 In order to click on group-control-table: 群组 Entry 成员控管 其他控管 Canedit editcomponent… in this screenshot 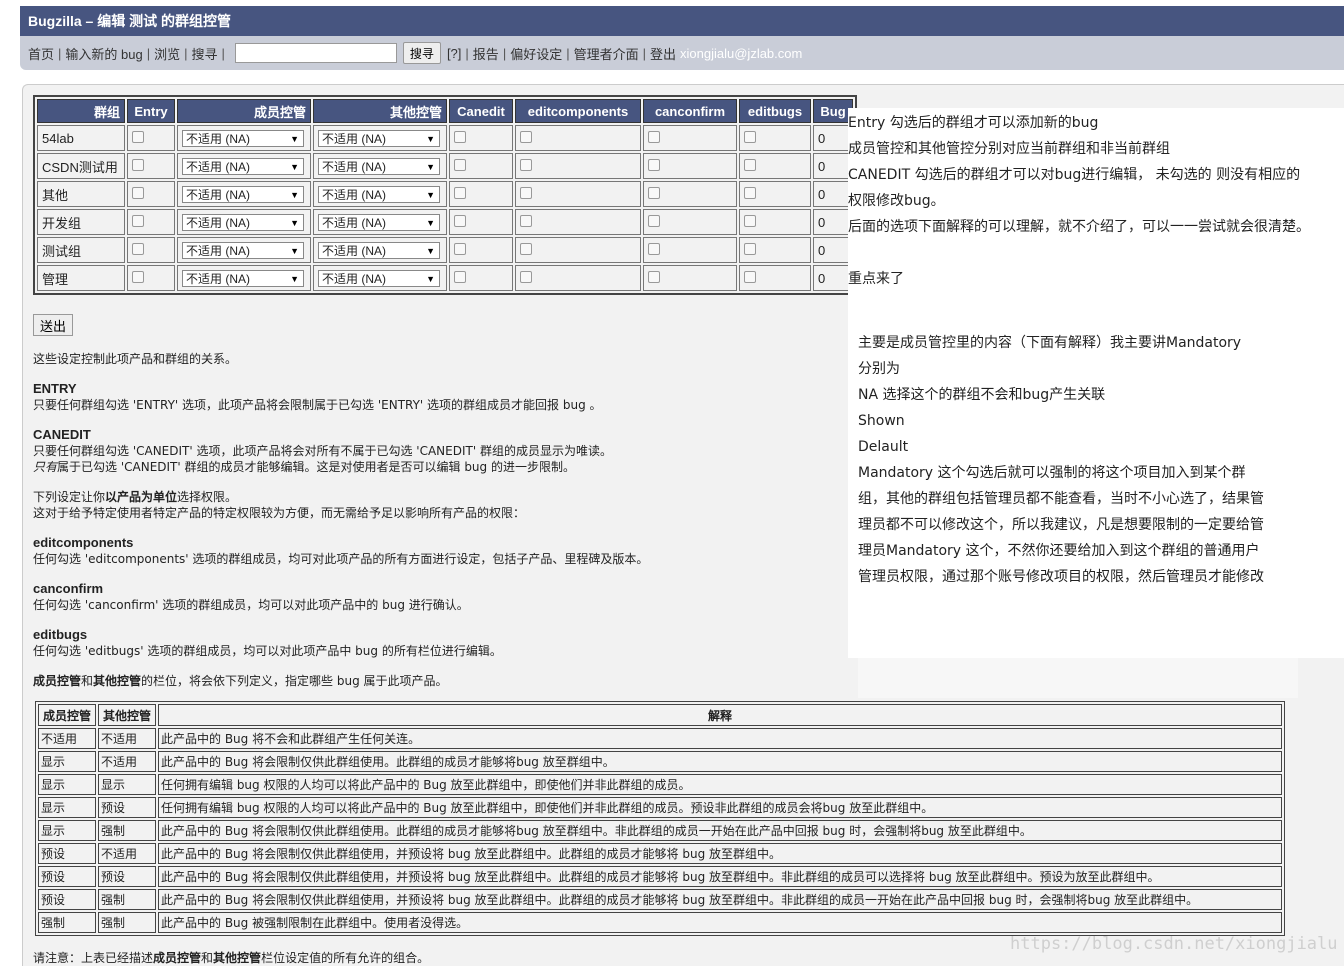, I will do `click(445, 195)`.